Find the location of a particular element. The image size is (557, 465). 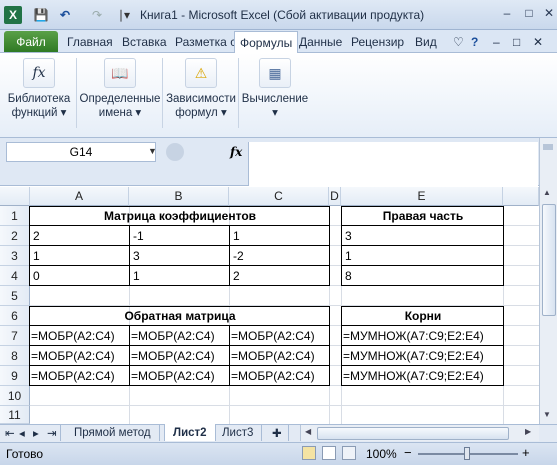

cell-c7: =МОБР(A2:C4) is located at coordinates (280, 336).